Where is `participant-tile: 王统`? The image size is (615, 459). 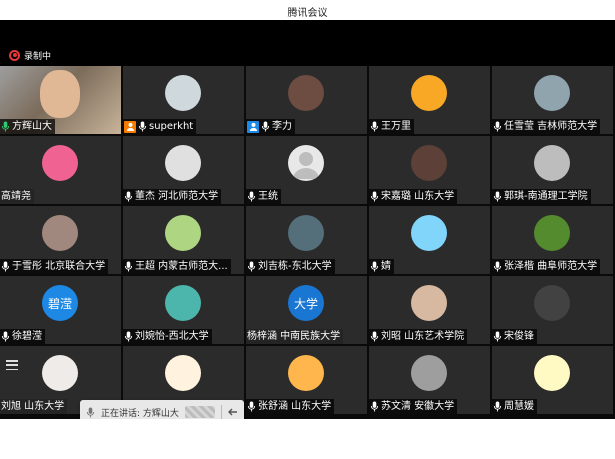
participant-tile: 王统 is located at coordinates (306, 170).